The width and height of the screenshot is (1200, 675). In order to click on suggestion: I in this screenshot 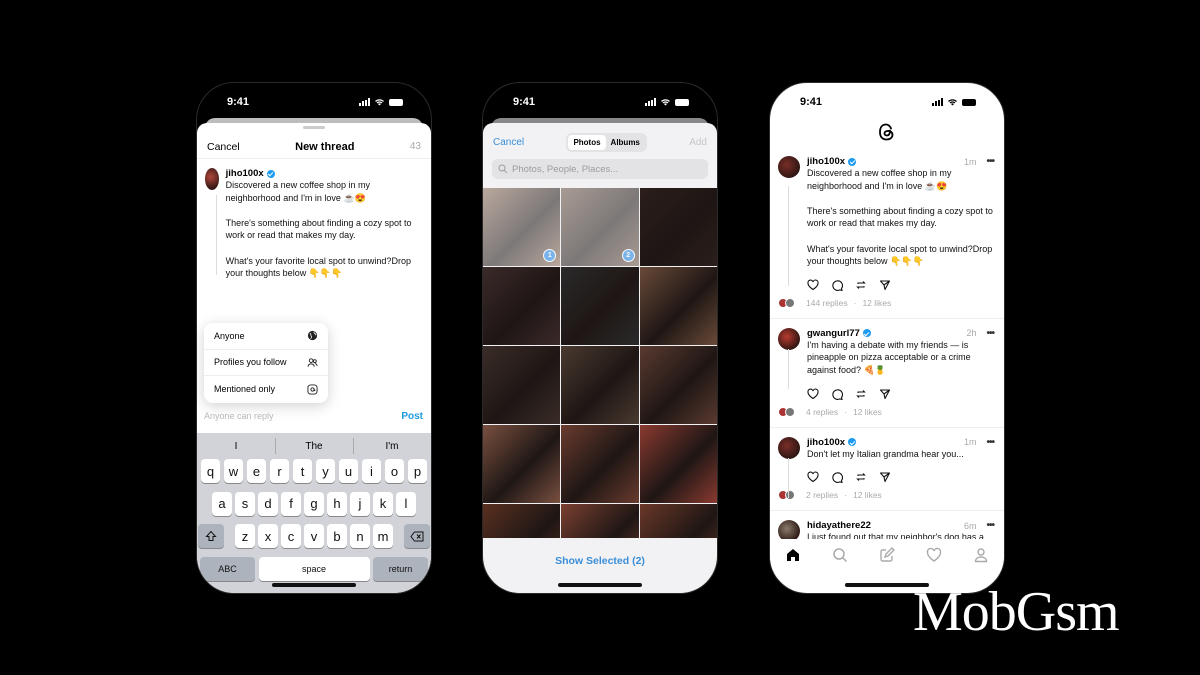, I will do `click(236, 446)`.